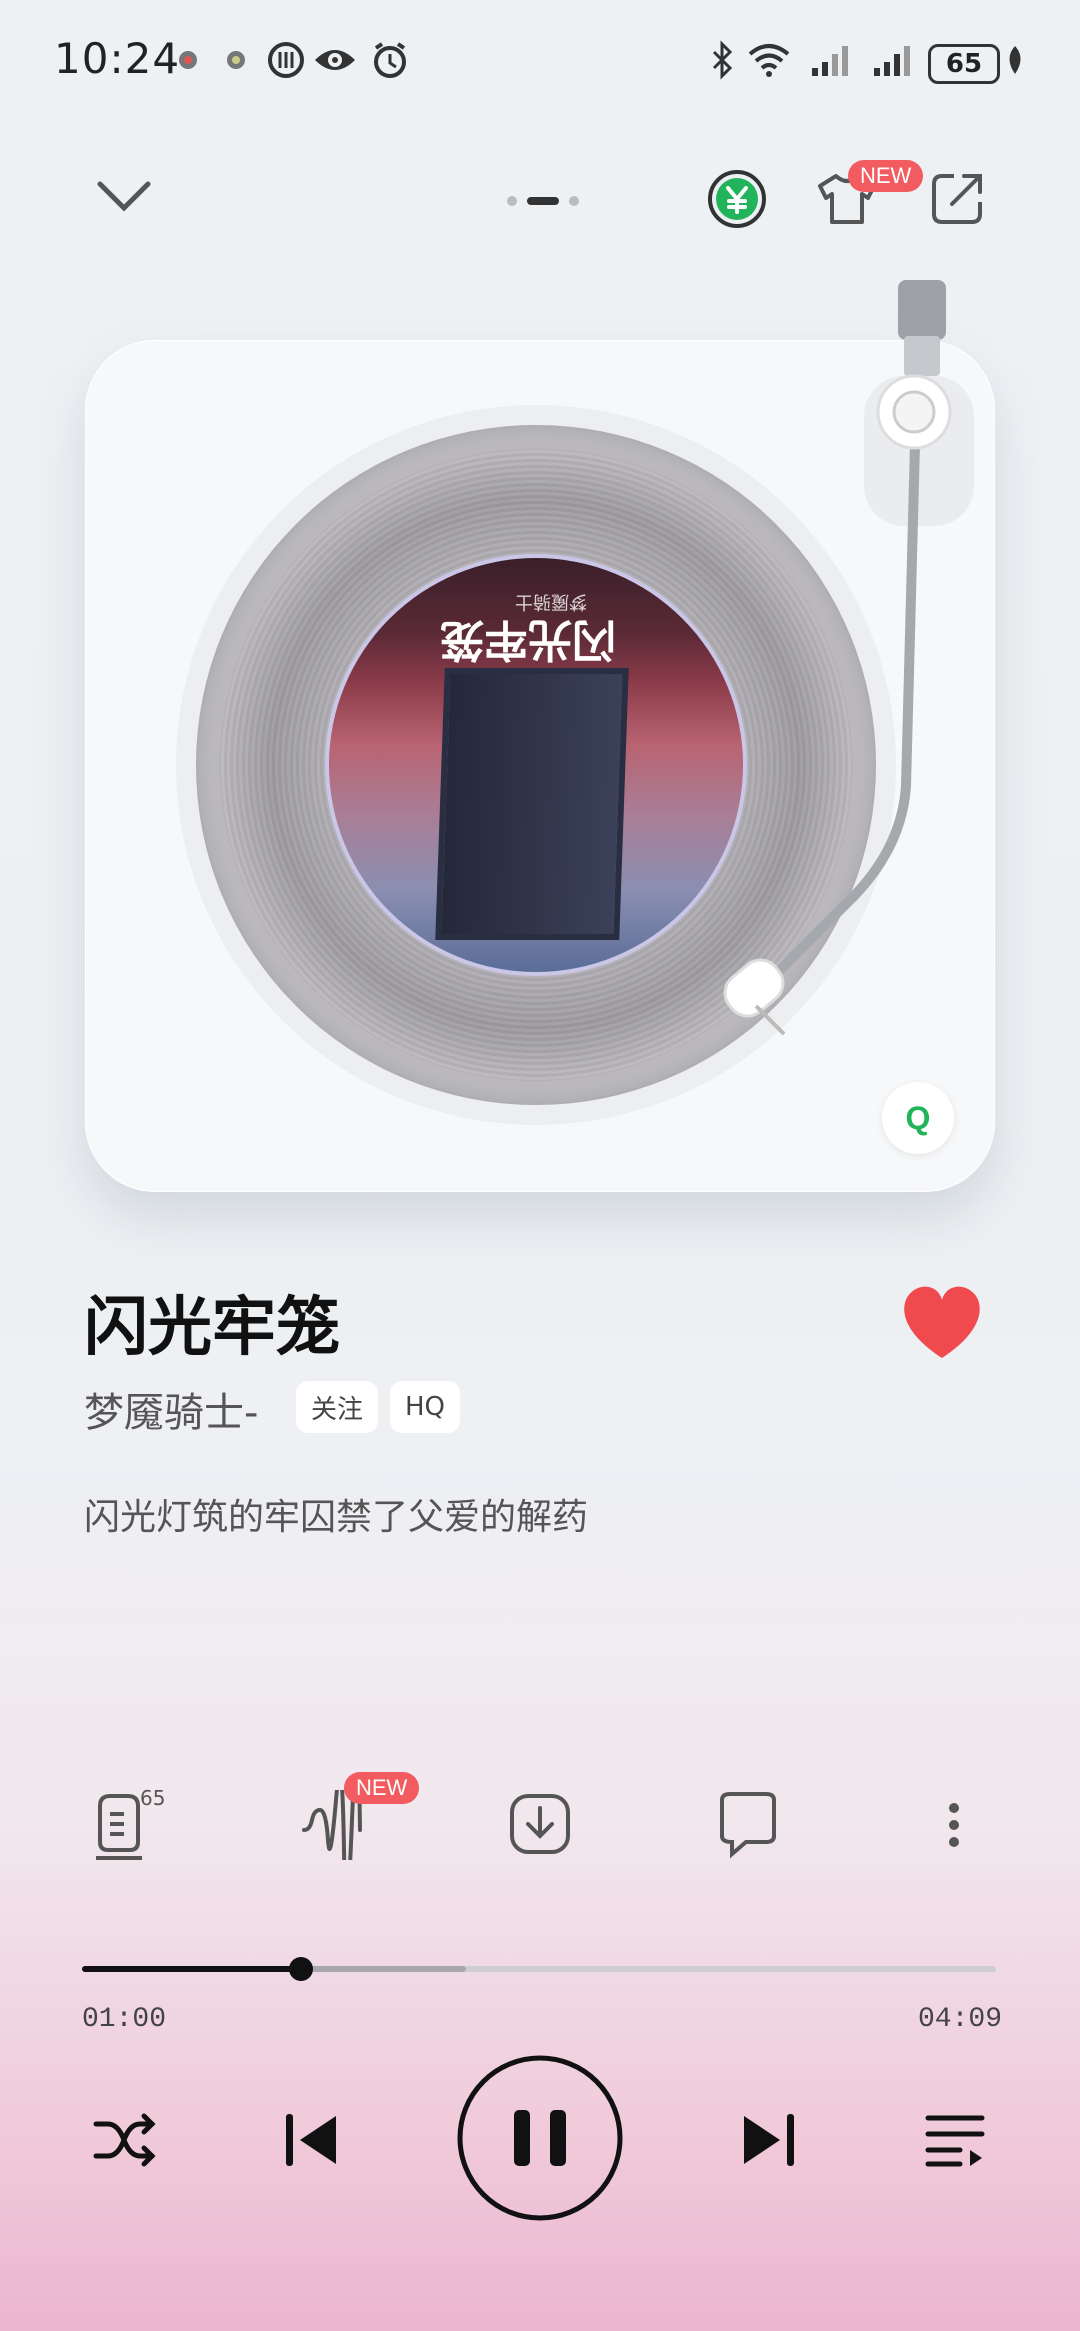 The height and width of the screenshot is (2331, 1080). Describe the element at coordinates (312, 2140) in the screenshot. I see `previous-icon` at that location.